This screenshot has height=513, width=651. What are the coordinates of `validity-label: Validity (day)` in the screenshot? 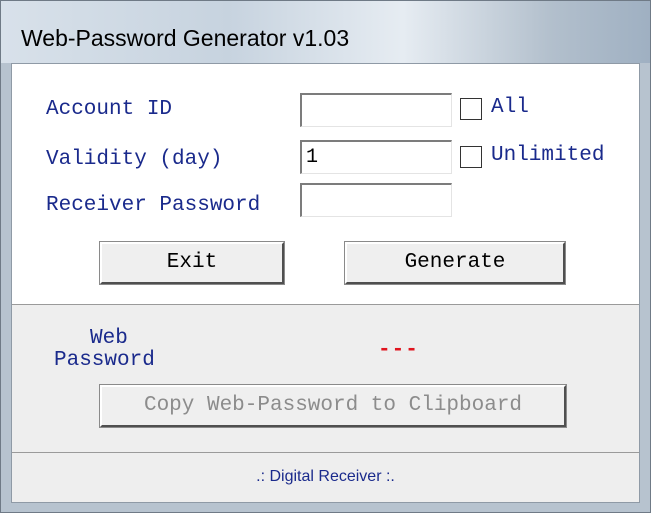 It's located at (134, 159).